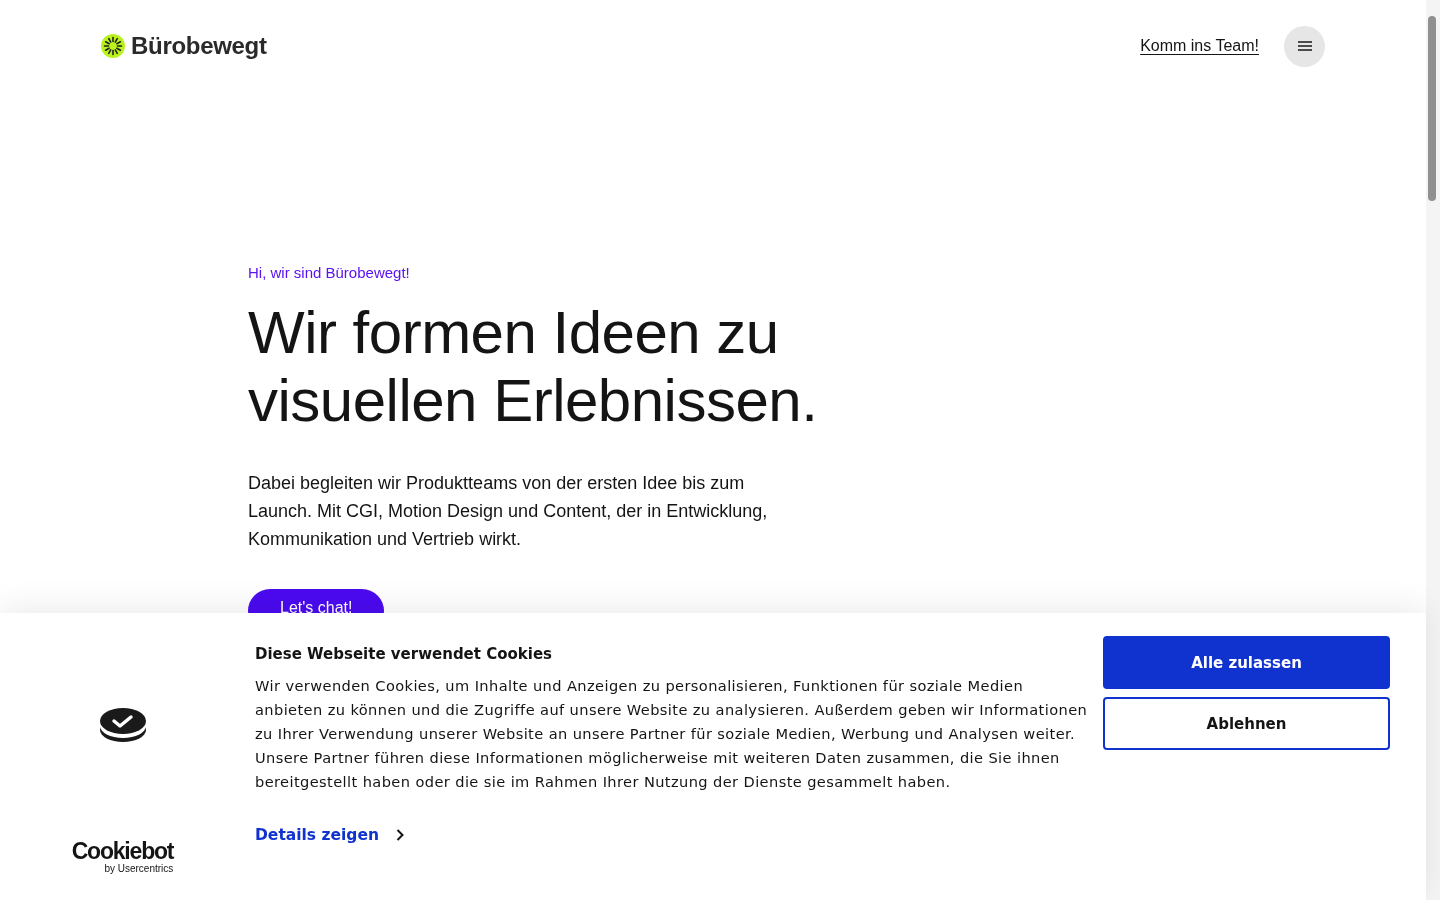 This screenshot has height=900, width=1440. I want to click on chevron-icon, so click(400, 835).